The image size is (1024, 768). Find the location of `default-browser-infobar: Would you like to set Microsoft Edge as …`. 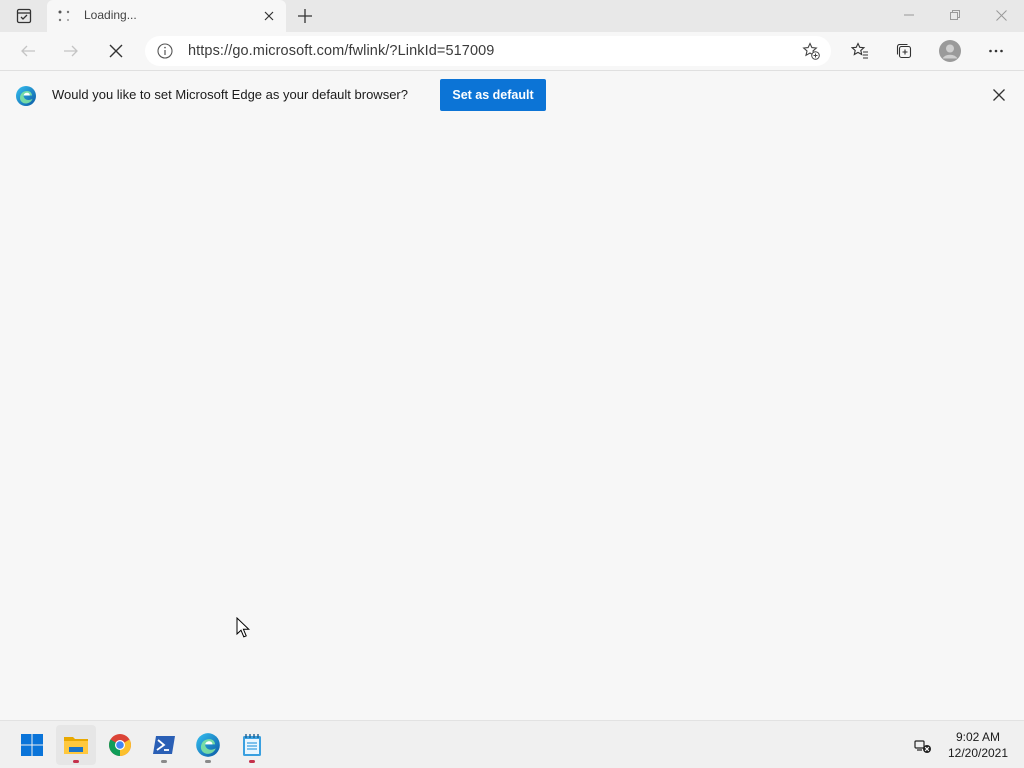

default-browser-infobar: Would you like to set Microsoft Edge as … is located at coordinates (512, 95).